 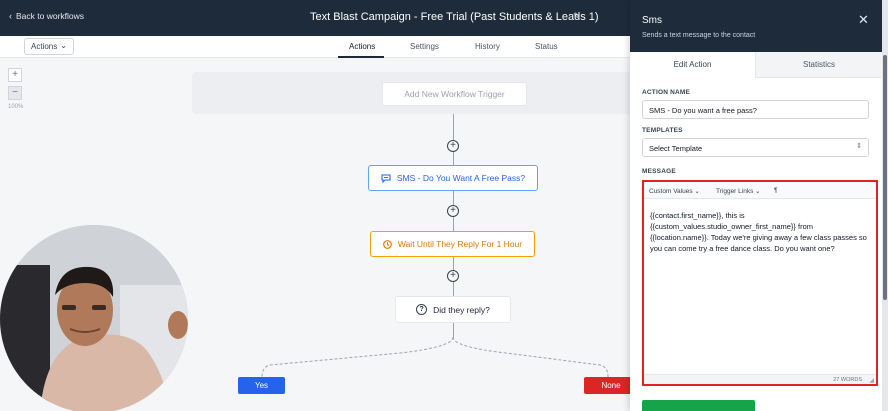 I want to click on paragraph-icon: ¶, so click(x=776, y=190).